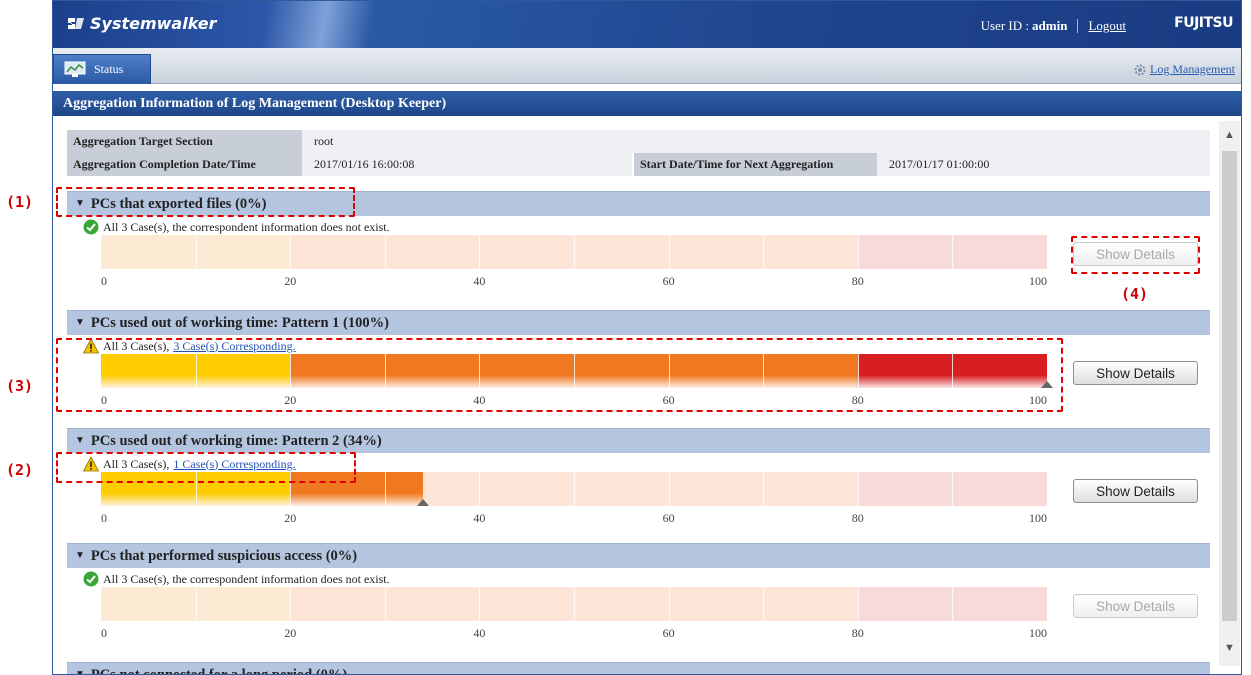 This screenshot has height=675, width=1251. What do you see at coordinates (1107, 26) in the screenshot?
I see `logout-link: Logout` at bounding box center [1107, 26].